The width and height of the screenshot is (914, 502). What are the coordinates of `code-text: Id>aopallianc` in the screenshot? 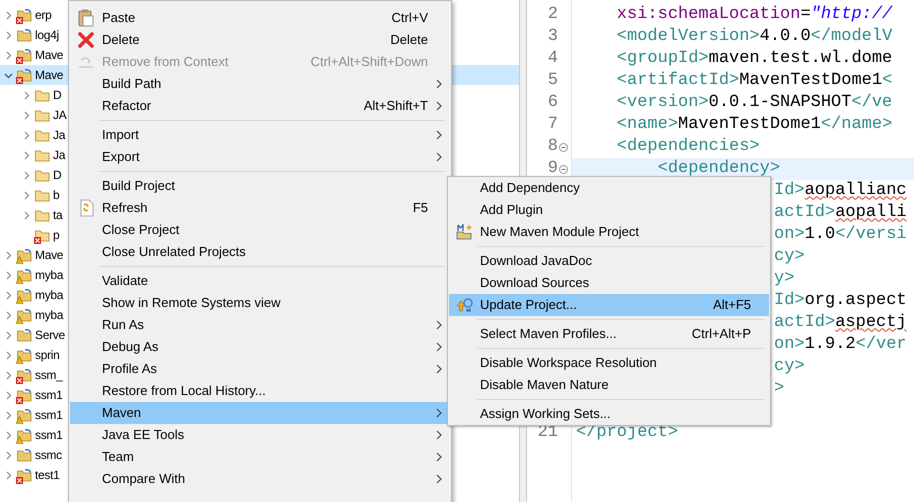 It's located at (840, 190).